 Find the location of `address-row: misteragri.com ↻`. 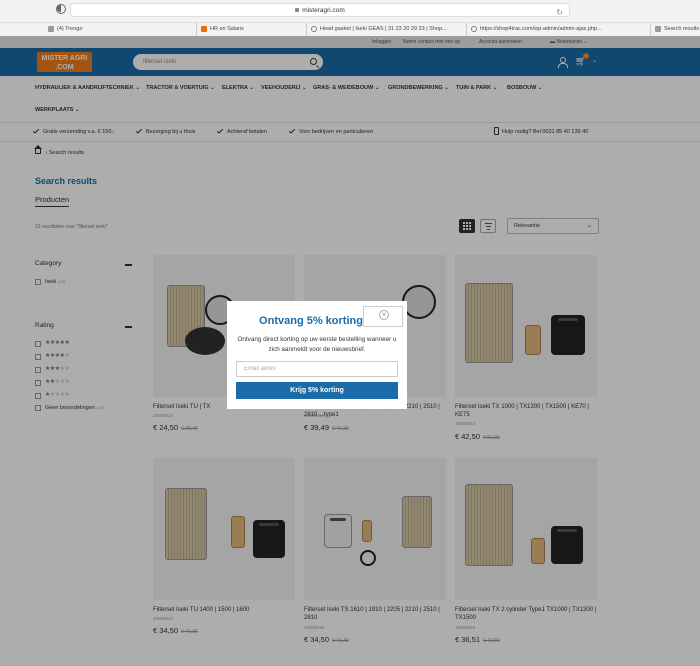

address-row: misteragri.com ↻ is located at coordinates (350, 10).